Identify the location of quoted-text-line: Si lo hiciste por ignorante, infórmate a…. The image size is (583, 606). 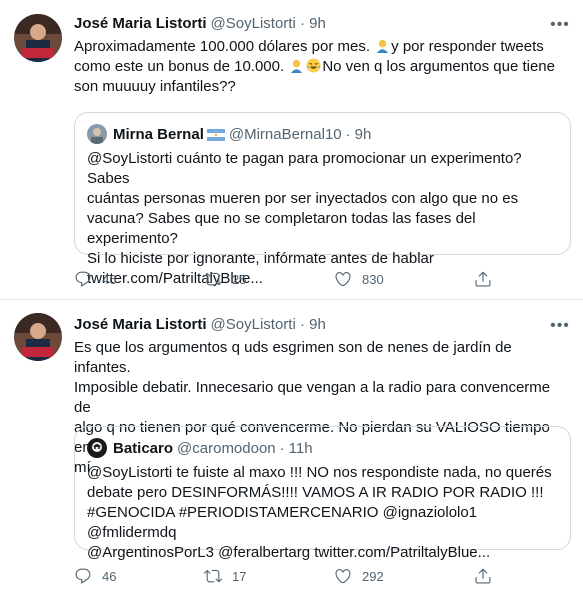
(260, 258).